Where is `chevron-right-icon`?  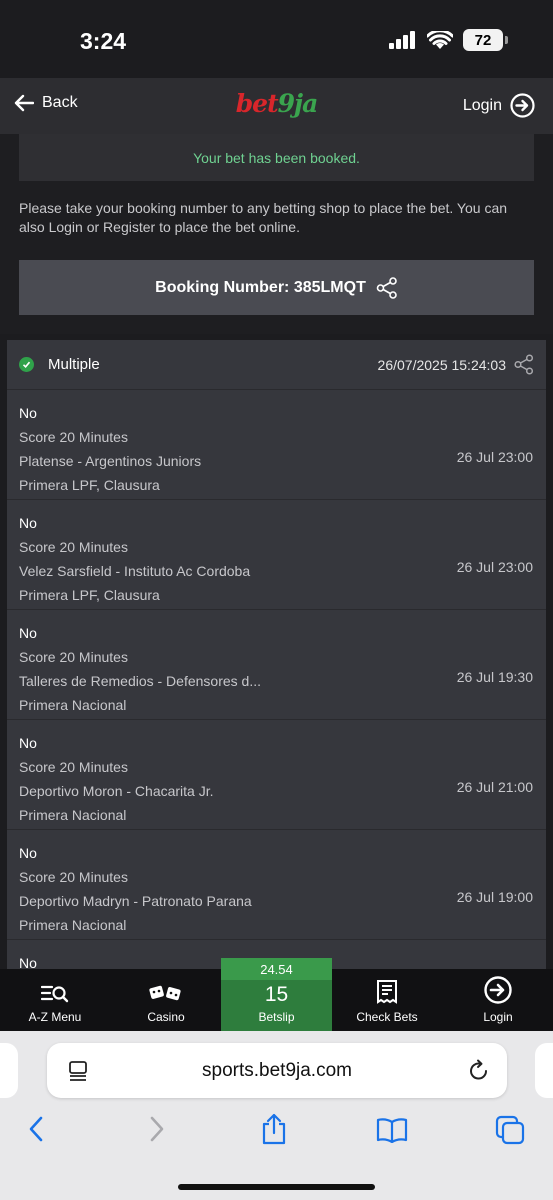 chevron-right-icon is located at coordinates (157, 1129).